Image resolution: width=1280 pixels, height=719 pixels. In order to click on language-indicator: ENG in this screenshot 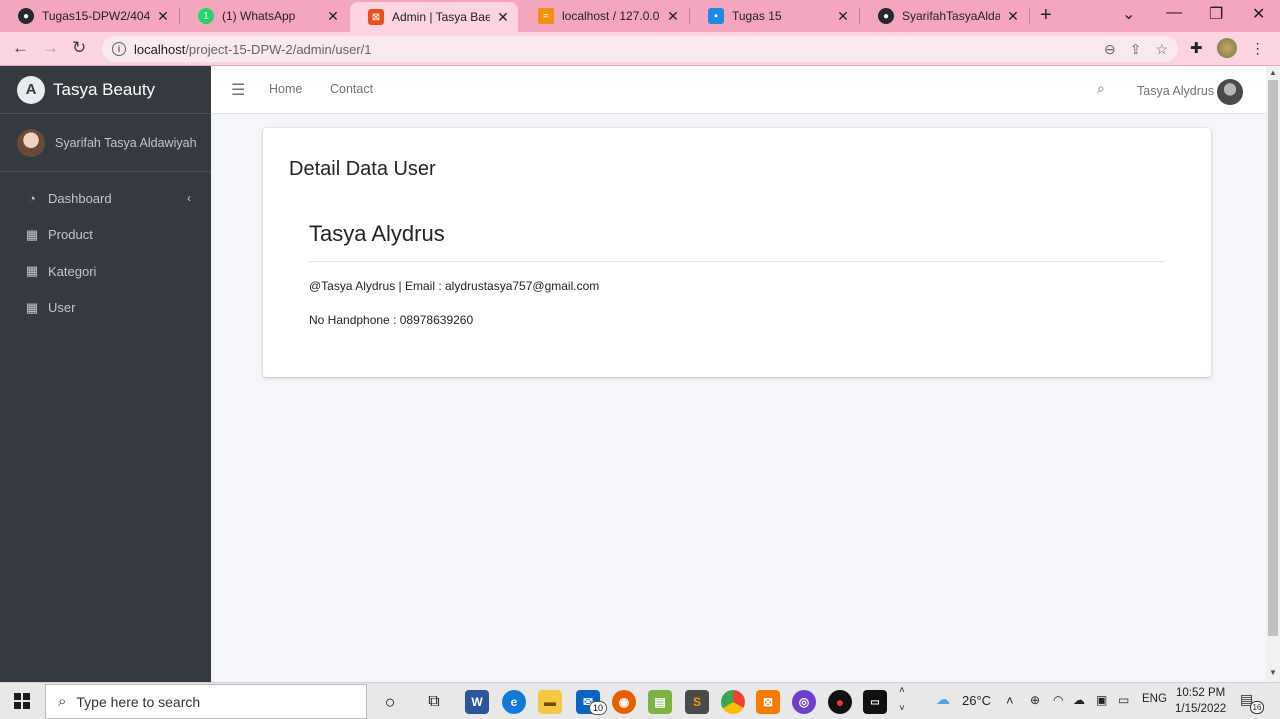, I will do `click(1154, 699)`.